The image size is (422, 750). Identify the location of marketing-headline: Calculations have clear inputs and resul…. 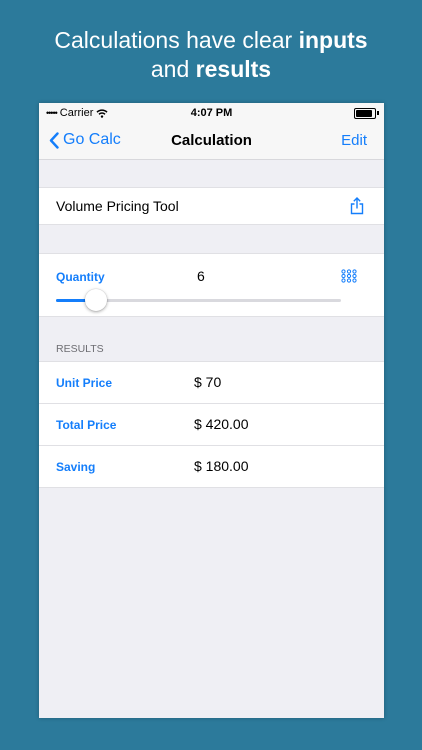
(211, 55).